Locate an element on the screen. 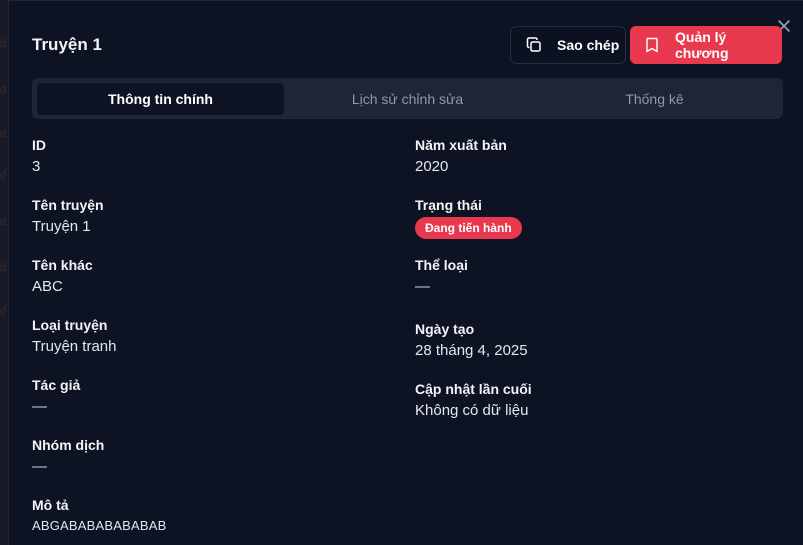  field-id: ID 3 is located at coordinates (39, 156).